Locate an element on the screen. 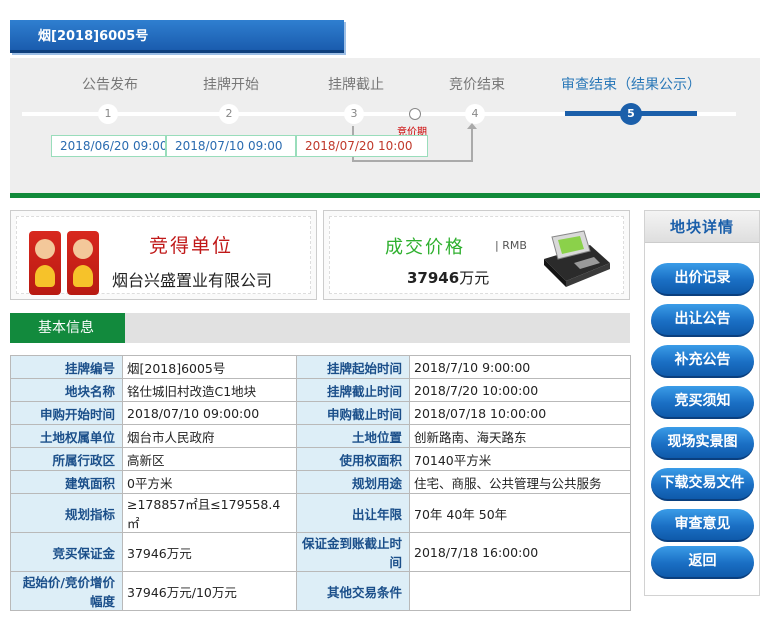 The image size is (768, 625). sidebar-title: 地块详情 is located at coordinates (702, 227).